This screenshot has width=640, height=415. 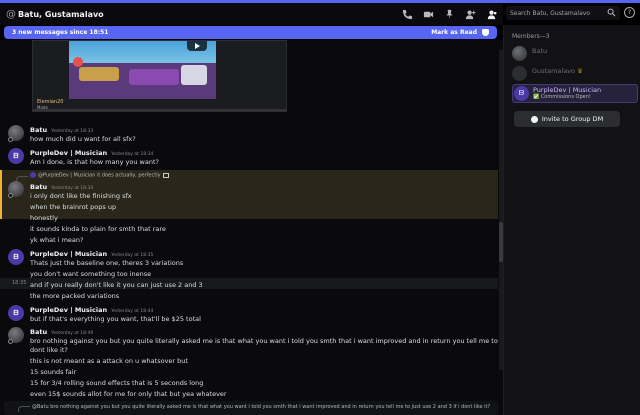 What do you see at coordinates (33, 175) in the screenshot?
I see `reply-avatar-icon` at bounding box center [33, 175].